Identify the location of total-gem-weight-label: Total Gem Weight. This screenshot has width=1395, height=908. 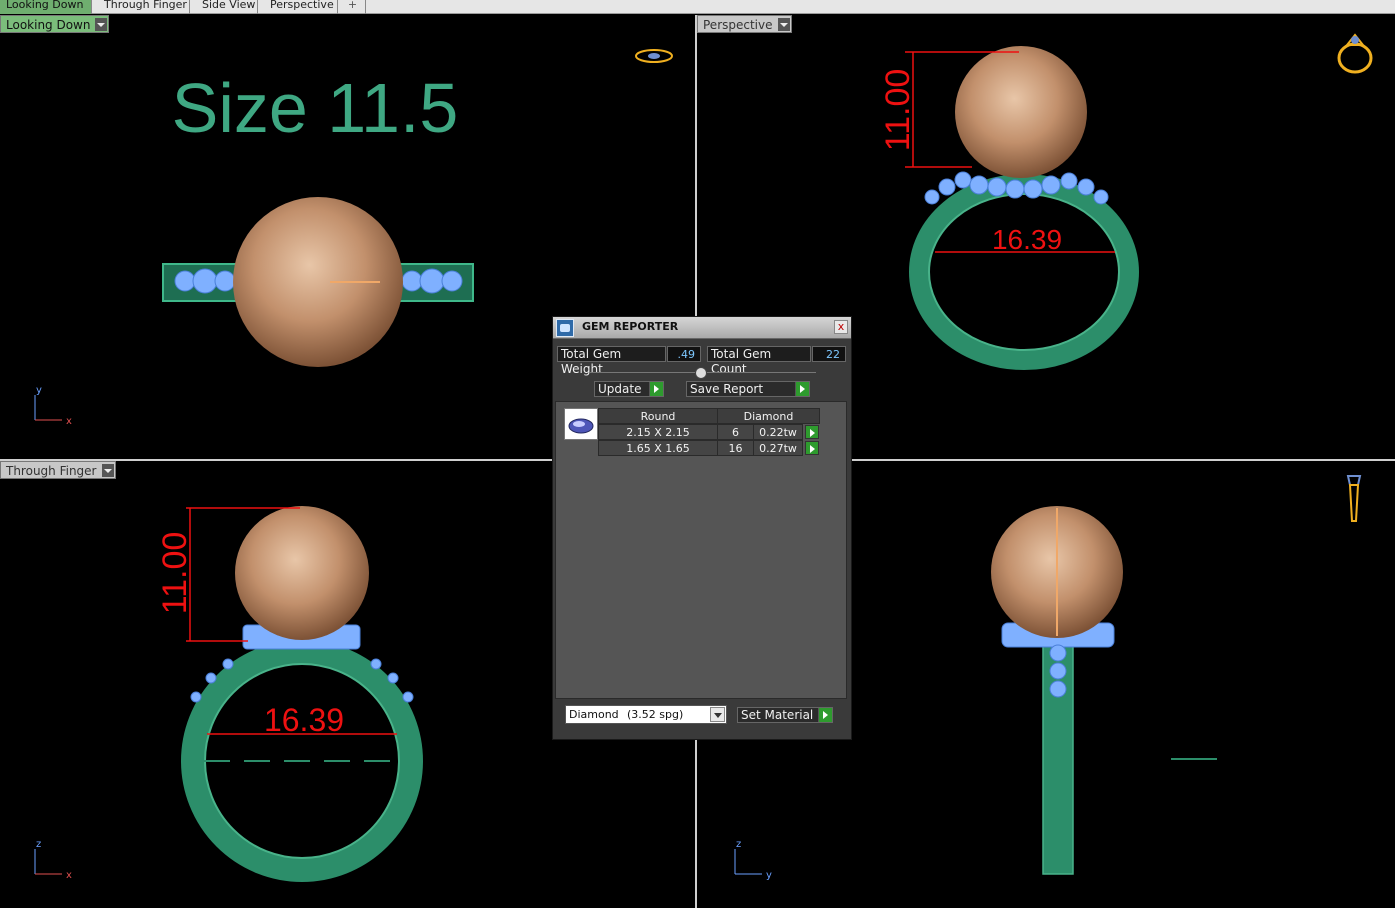
(611, 361).